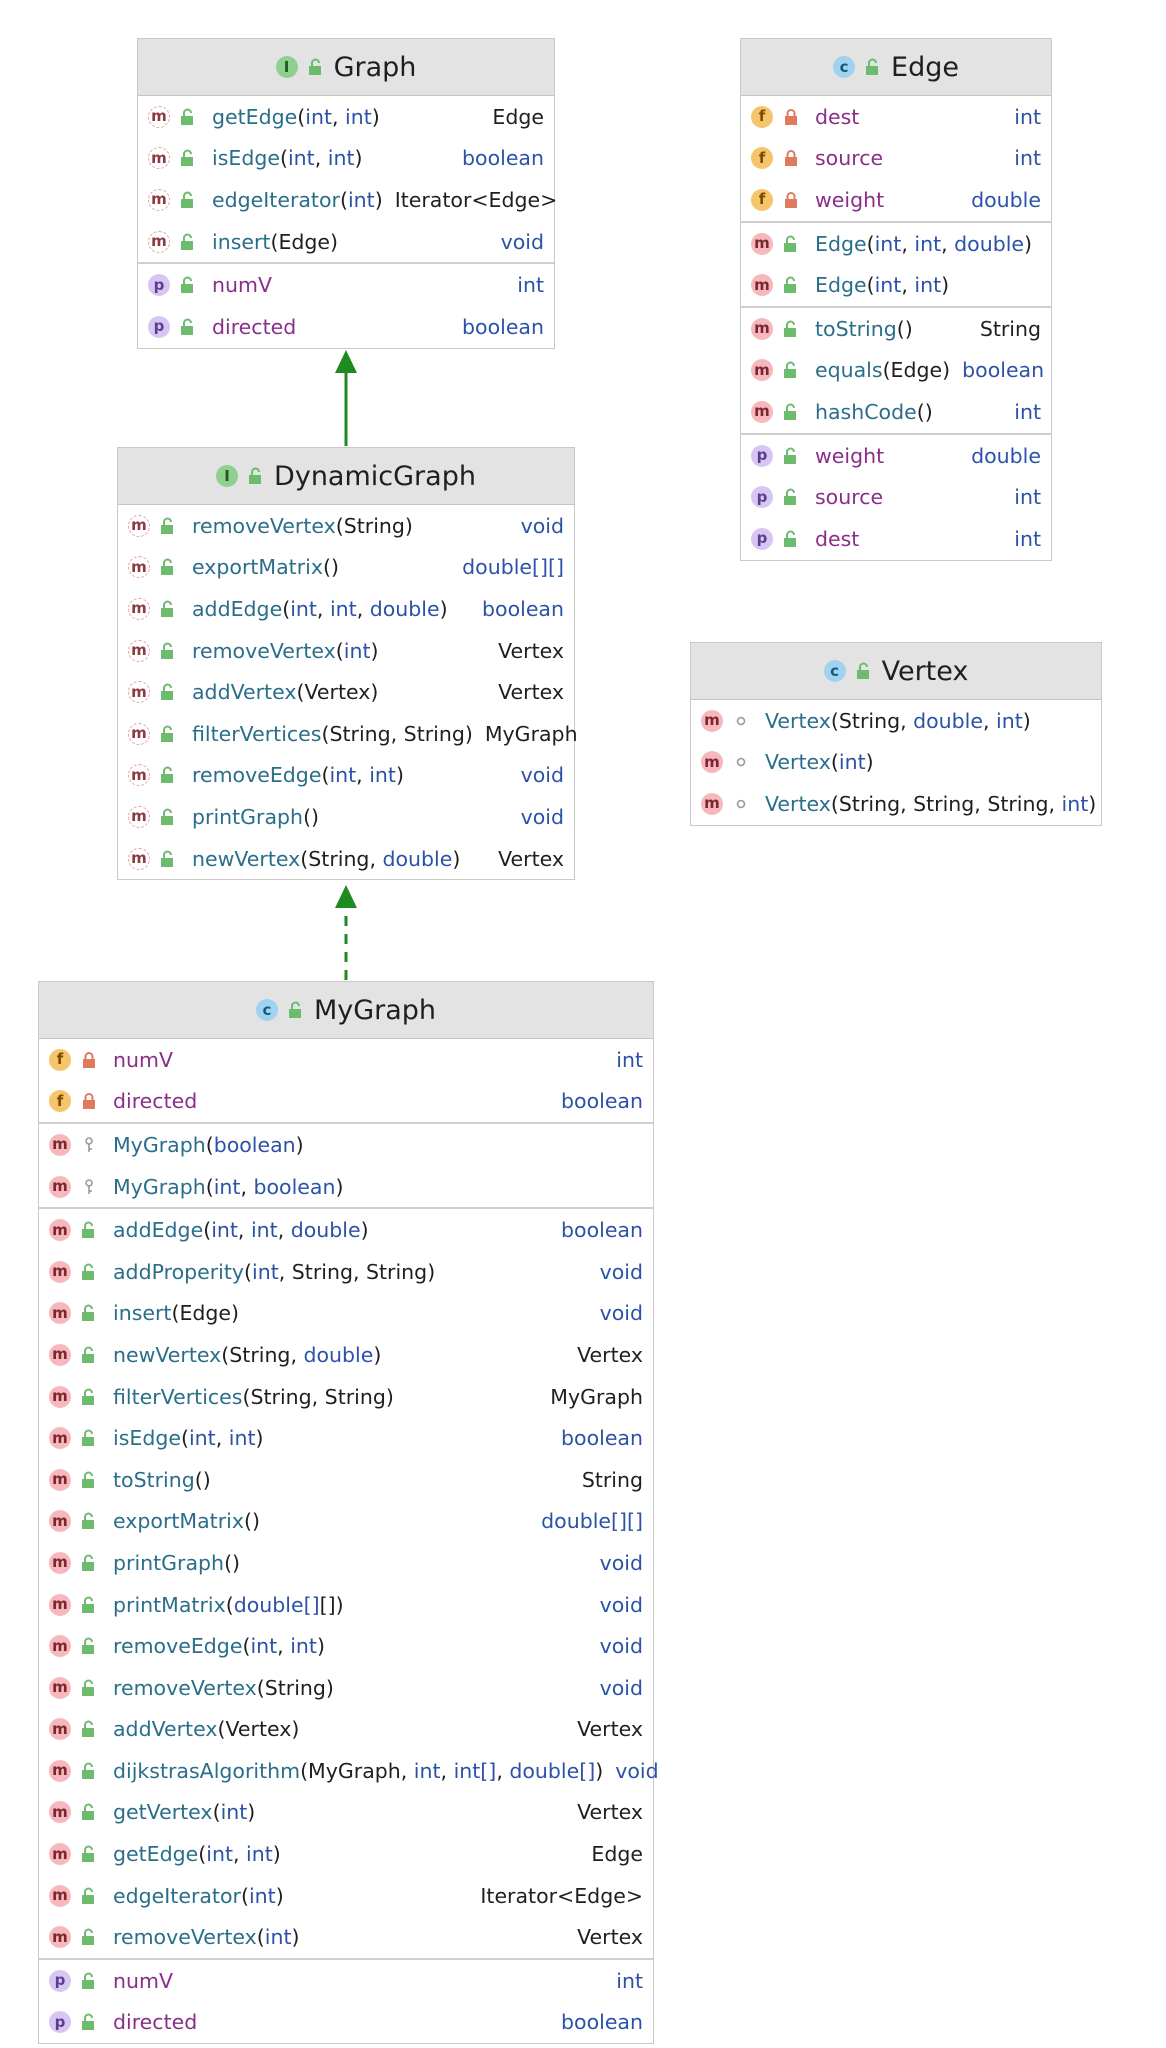 The image size is (1166, 2048). What do you see at coordinates (896, 285) in the screenshot?
I see `member-row: m Edge(int, int)` at bounding box center [896, 285].